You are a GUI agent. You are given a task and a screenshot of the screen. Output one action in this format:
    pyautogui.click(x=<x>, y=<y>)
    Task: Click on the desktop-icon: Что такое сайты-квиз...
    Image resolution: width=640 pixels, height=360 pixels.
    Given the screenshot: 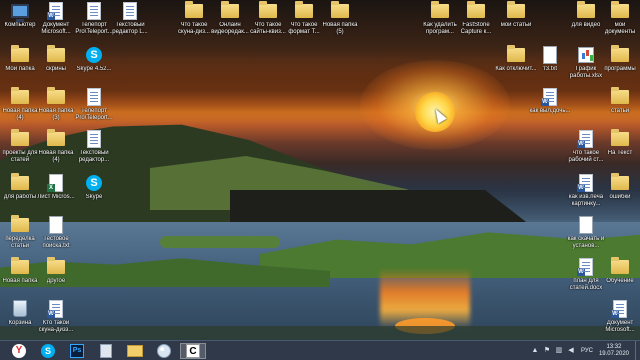 What is the action you would take?
    pyautogui.click(x=268, y=18)
    